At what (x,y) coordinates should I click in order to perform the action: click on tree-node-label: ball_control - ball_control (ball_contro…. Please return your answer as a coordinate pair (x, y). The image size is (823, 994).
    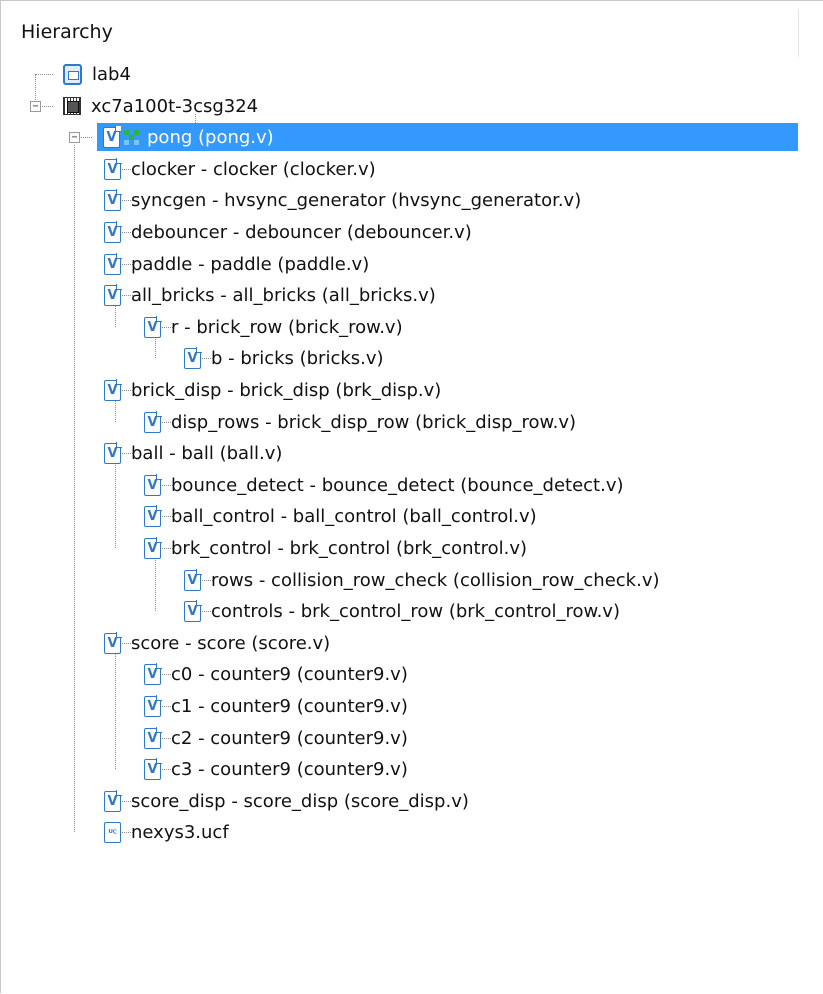
    Looking at the image, I should click on (354, 516).